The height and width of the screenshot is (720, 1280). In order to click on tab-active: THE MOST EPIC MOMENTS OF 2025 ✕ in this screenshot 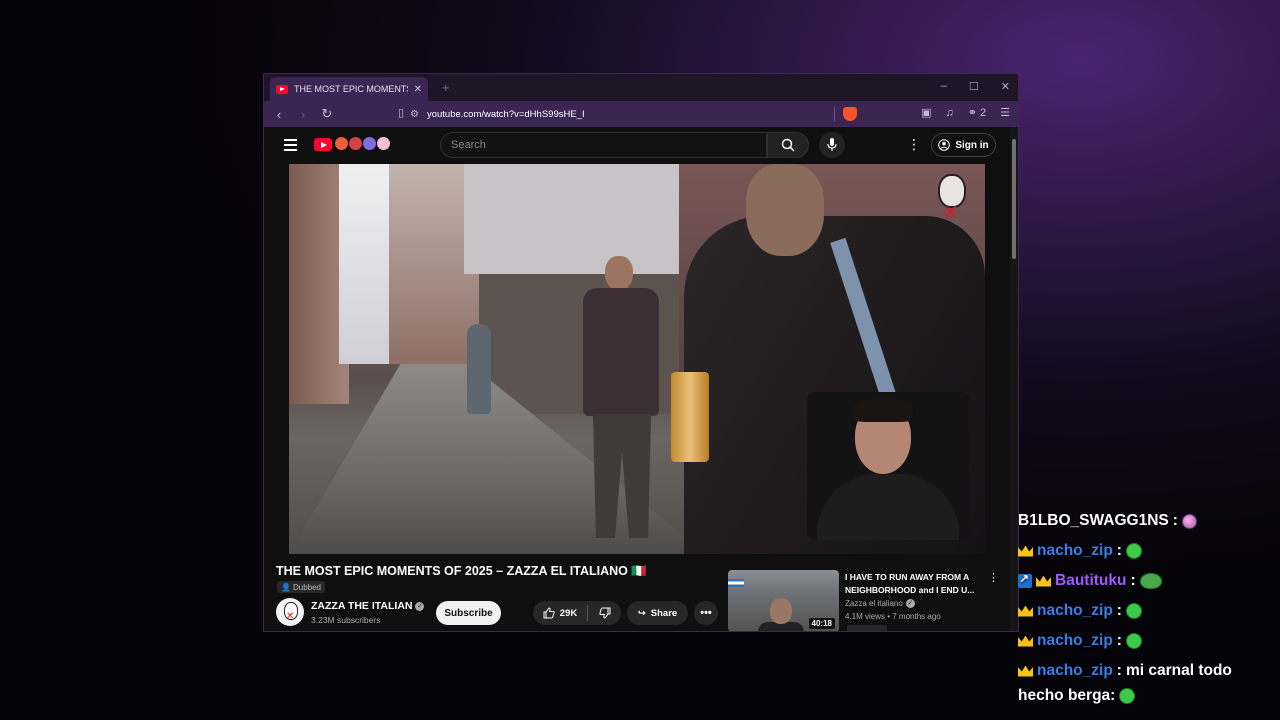, I will do `click(349, 89)`.